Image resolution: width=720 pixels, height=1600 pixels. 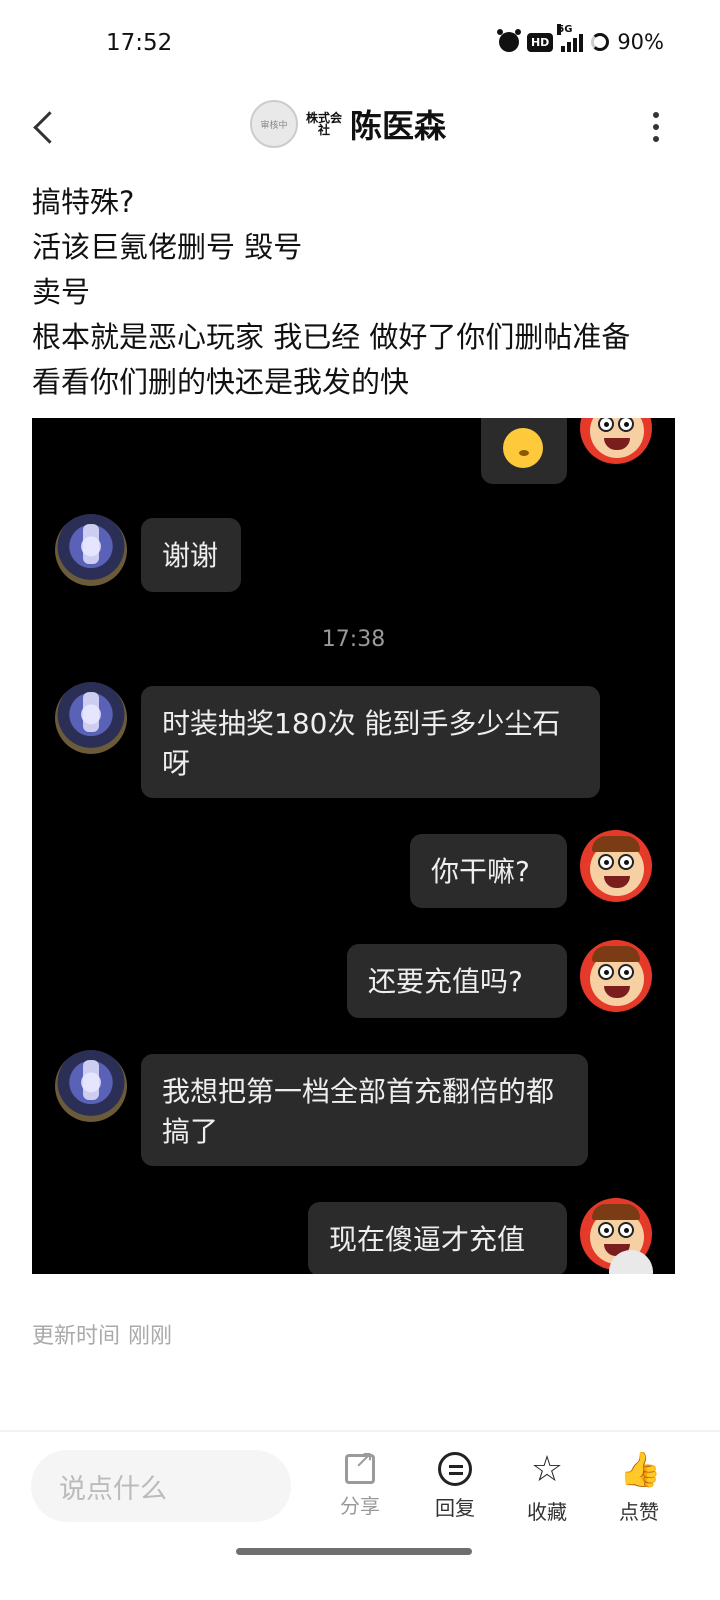 I want to click on author-name: 陈医森, so click(x=398, y=124).